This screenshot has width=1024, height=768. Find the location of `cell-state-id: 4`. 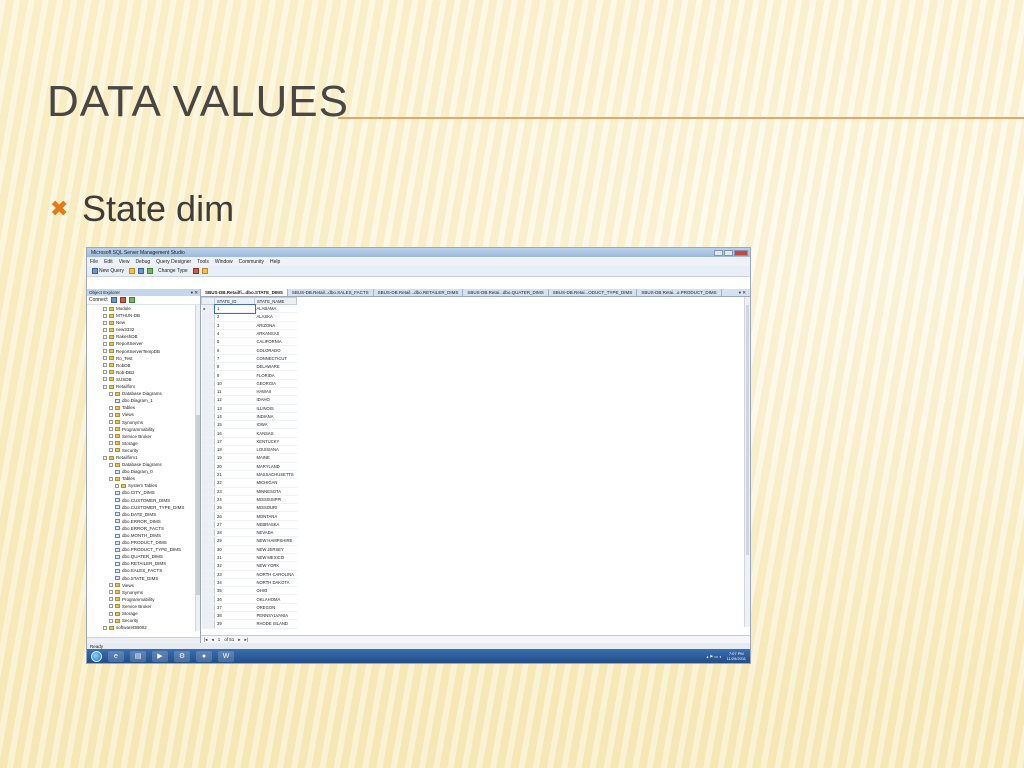

cell-state-id: 4 is located at coordinates (234, 334).